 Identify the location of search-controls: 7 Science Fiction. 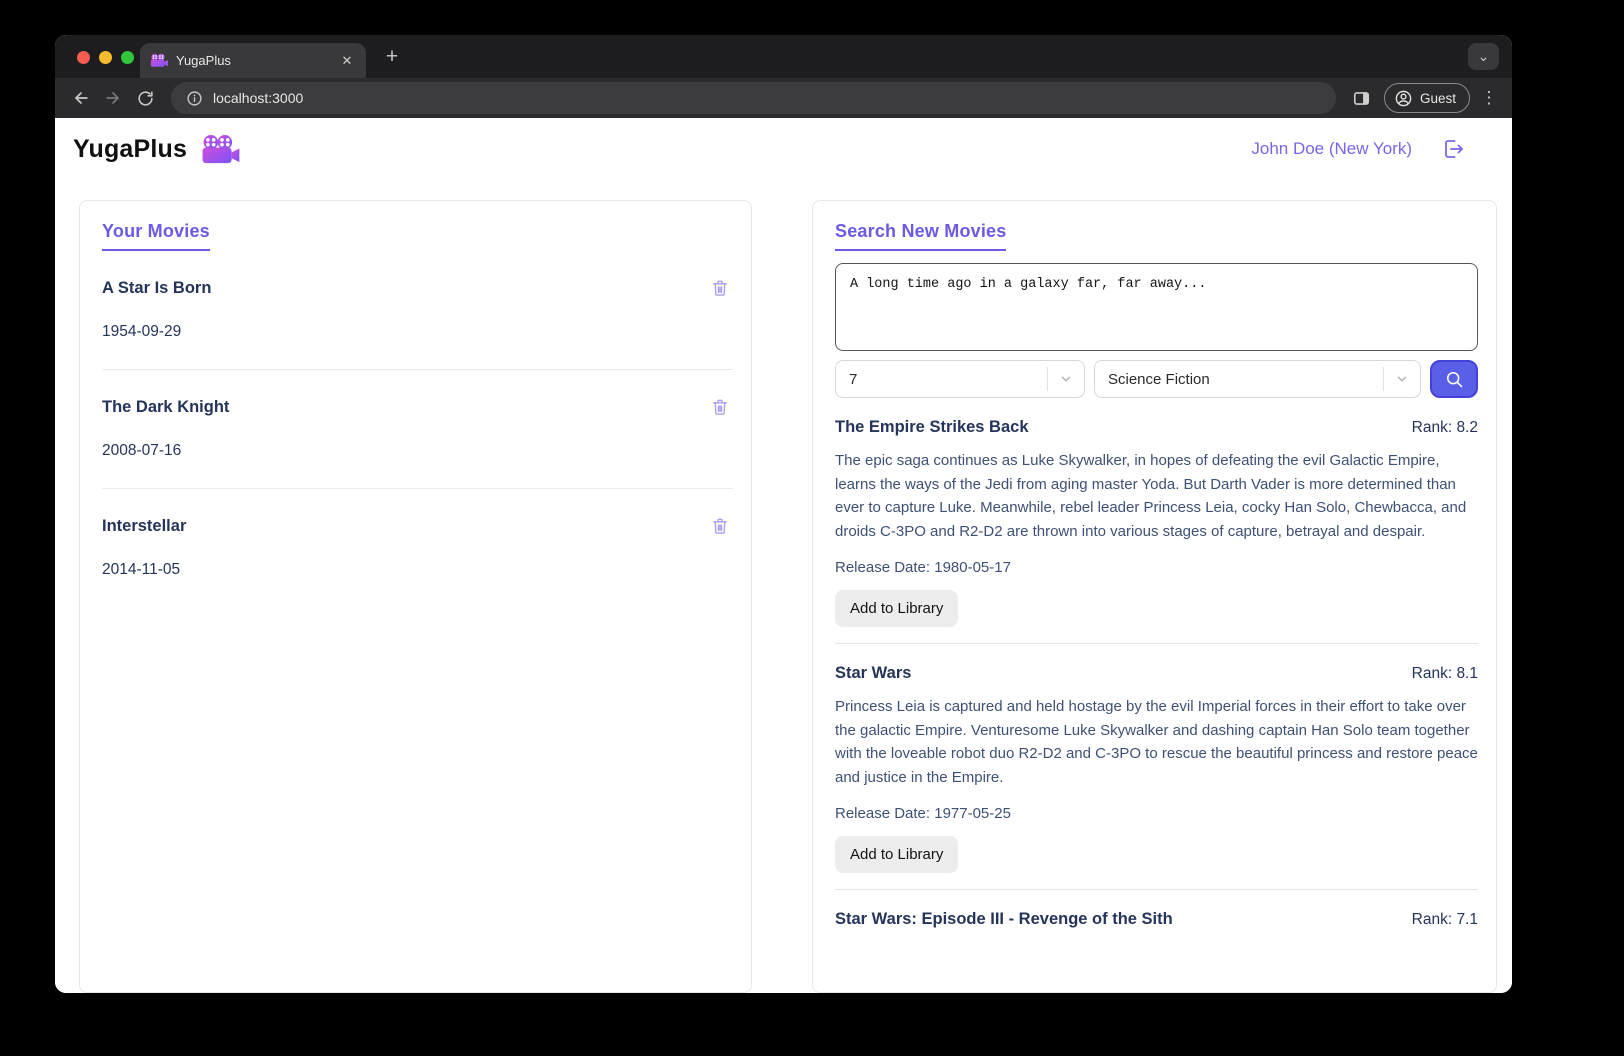
(1156, 379).